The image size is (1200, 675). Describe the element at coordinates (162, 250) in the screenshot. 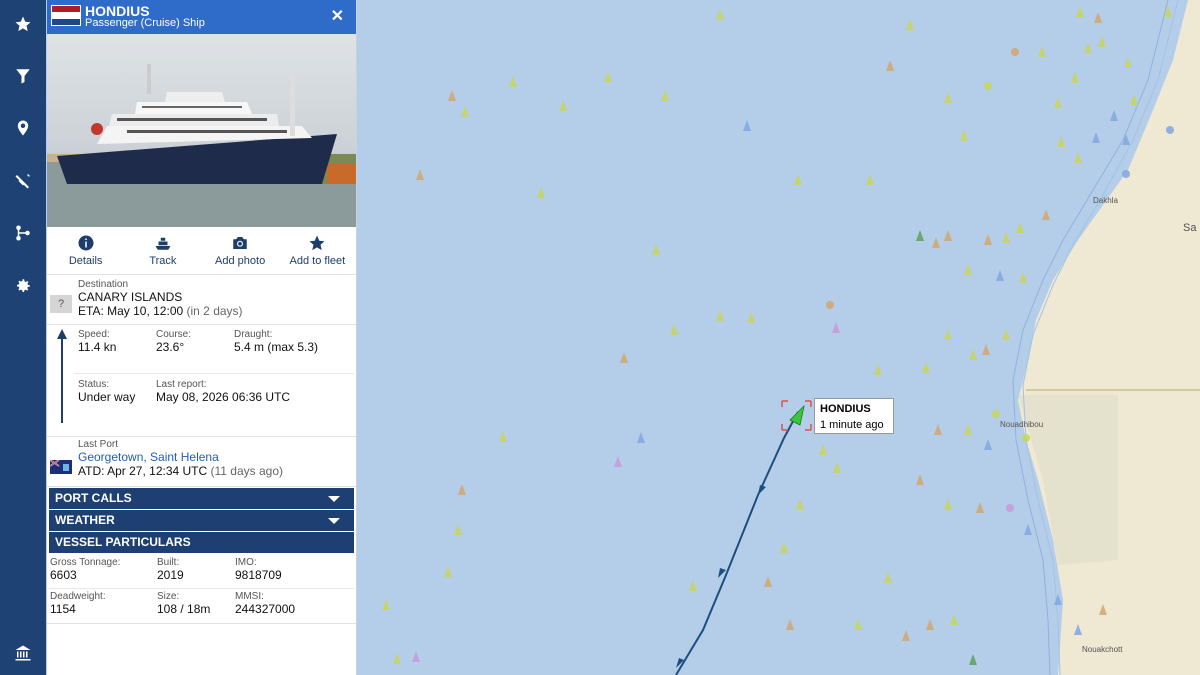

I see `track-button: Track` at that location.